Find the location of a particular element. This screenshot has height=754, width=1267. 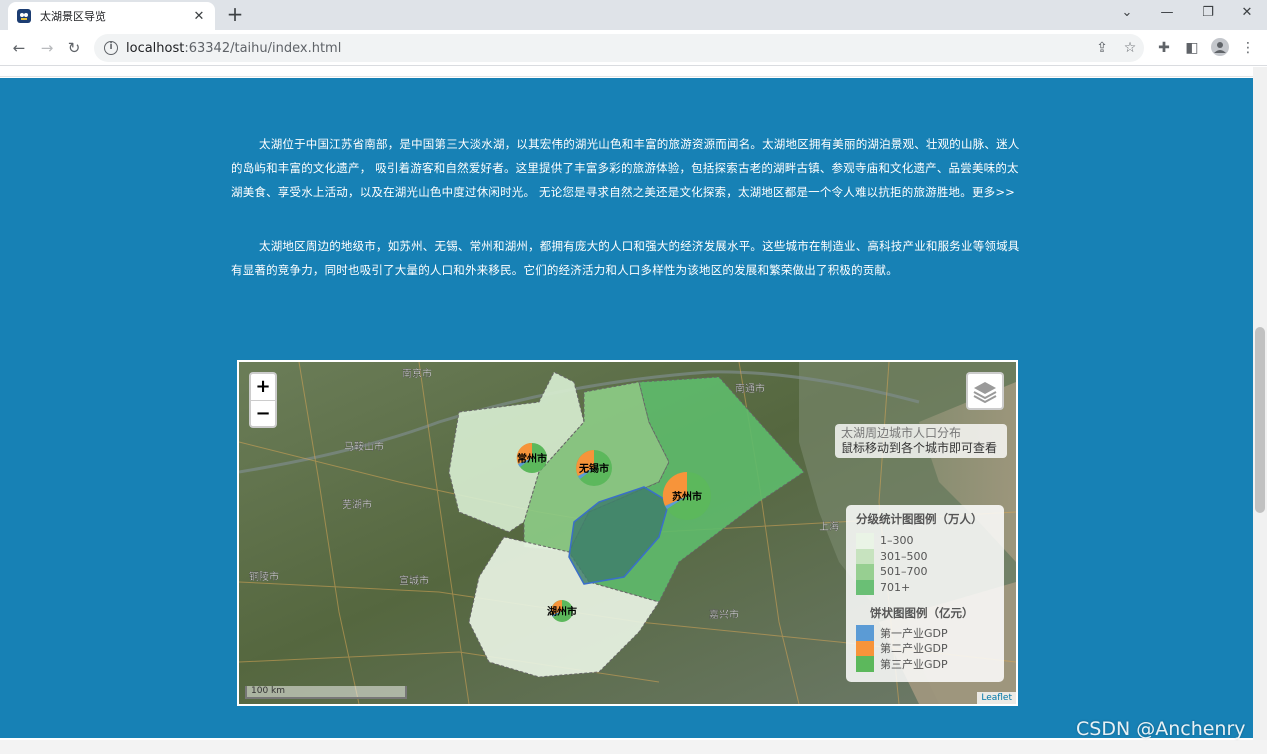

pie-wuxi: 无锡市 is located at coordinates (594, 468).